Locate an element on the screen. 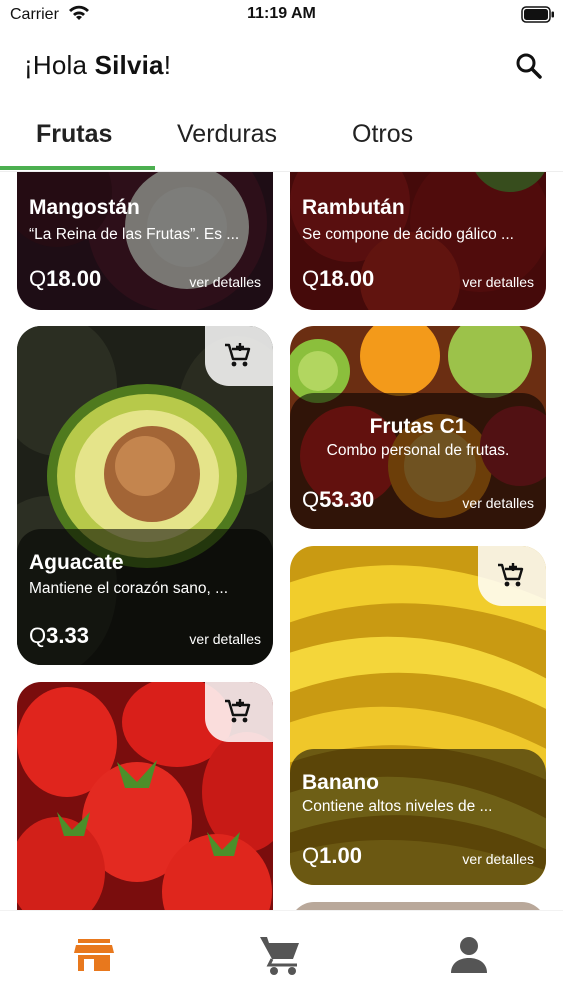 This screenshot has height=1000, width=563. nav-cart is located at coordinates (280, 955).